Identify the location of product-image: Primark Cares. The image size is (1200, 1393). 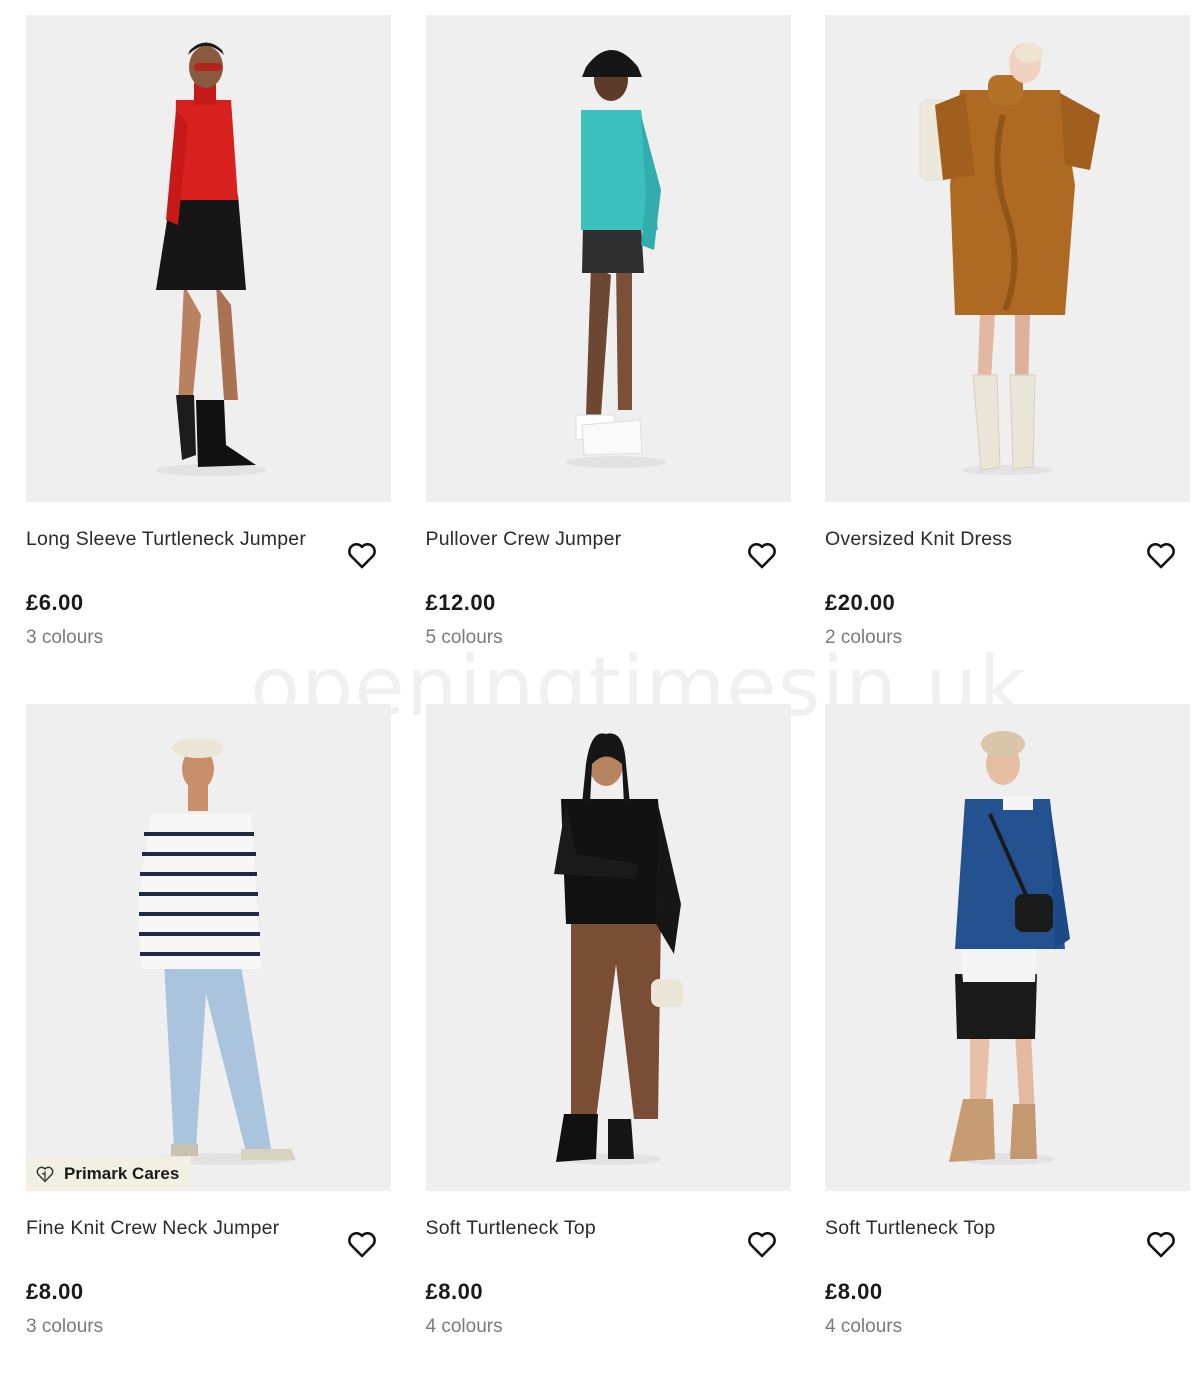
(208, 947).